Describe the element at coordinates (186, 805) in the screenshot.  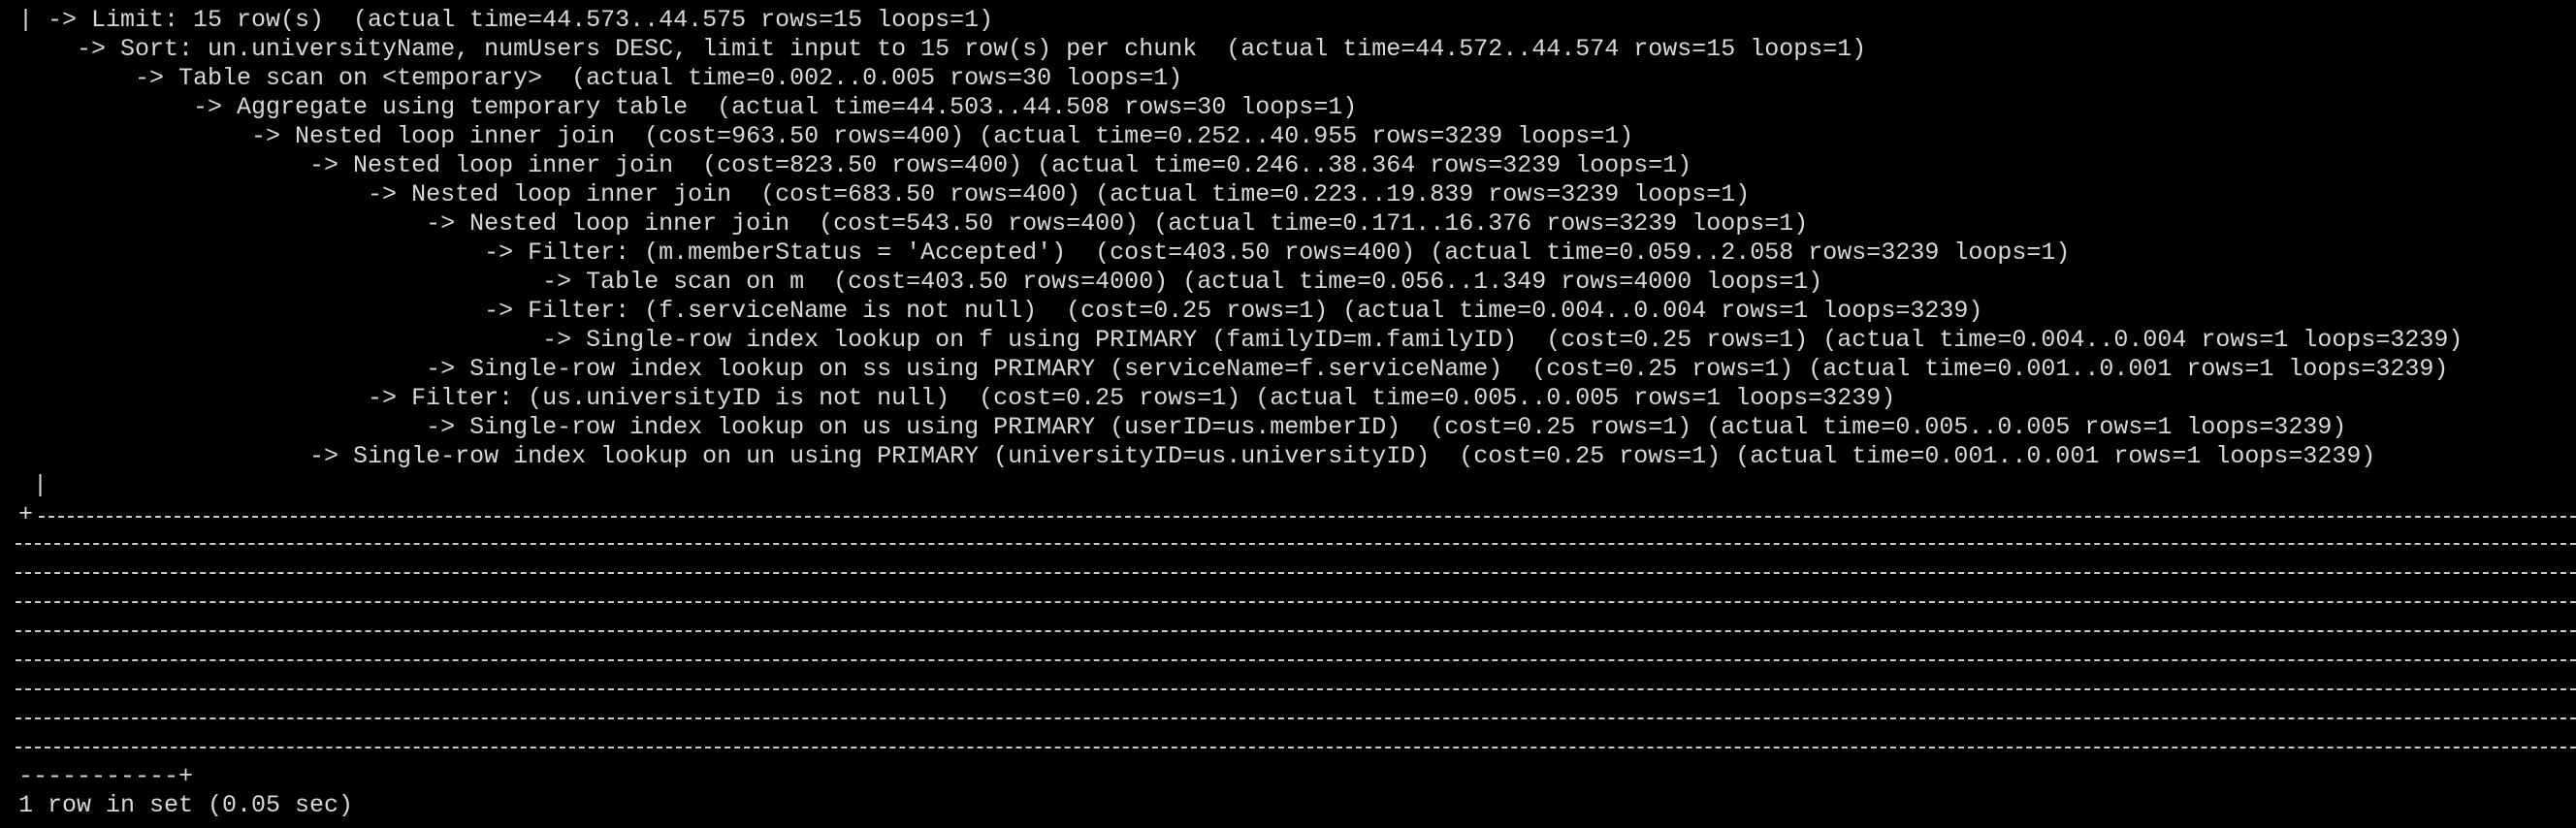
I see `result-summary: 1 row in set (0.05 sec)` at that location.